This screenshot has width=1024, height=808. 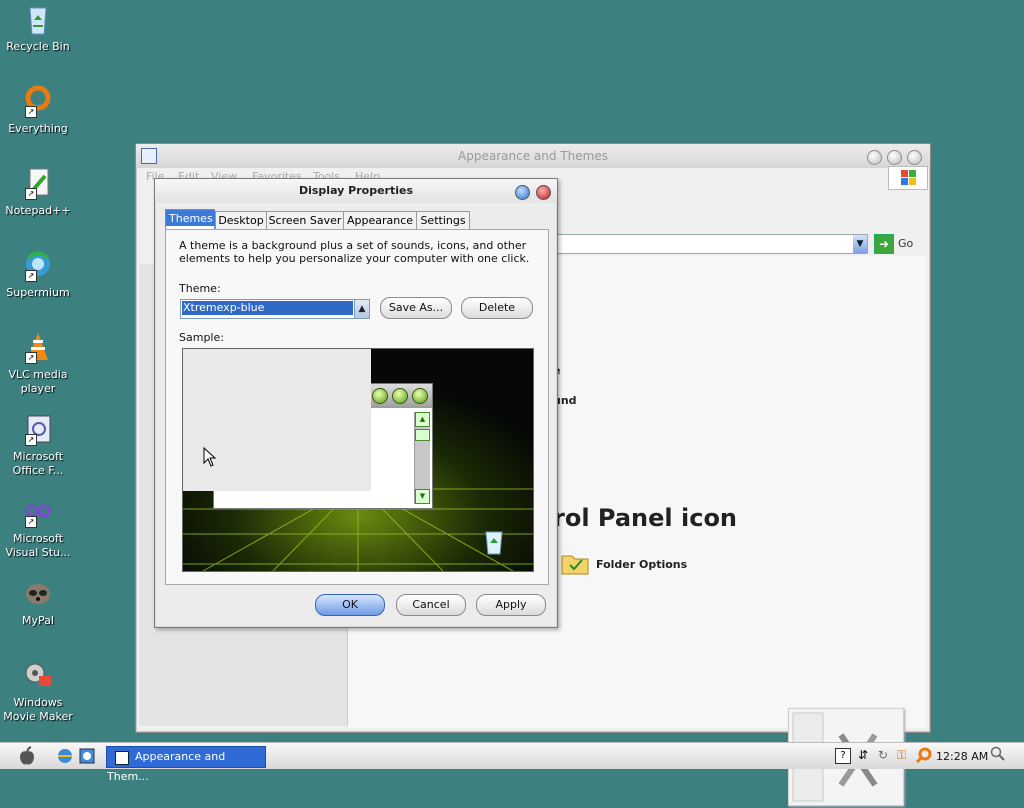 I want to click on theme-select: Xtremexp-blue ▲, so click(x=275, y=309).